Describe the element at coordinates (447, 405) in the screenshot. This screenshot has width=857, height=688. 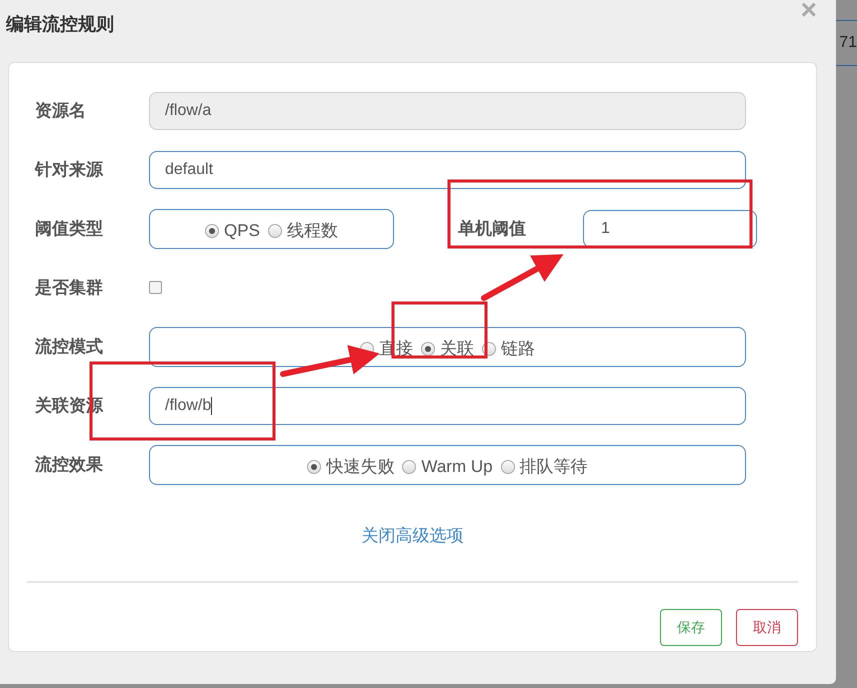
I see `input-field: /flow/b` at that location.